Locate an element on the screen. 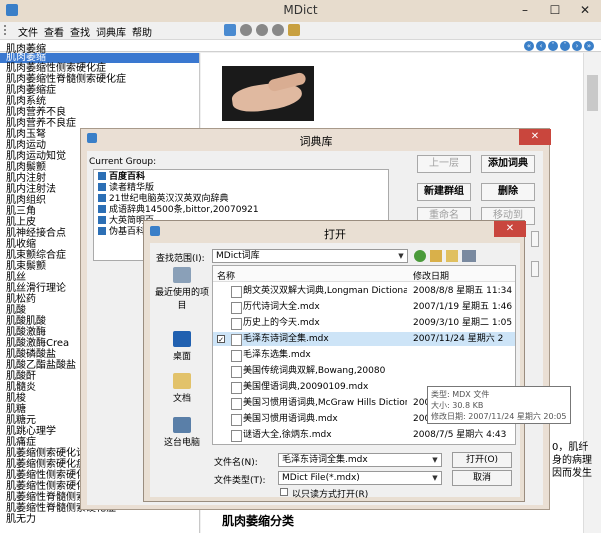  word-list-item: 肌肉玉弩 is located at coordinates (26, 135).